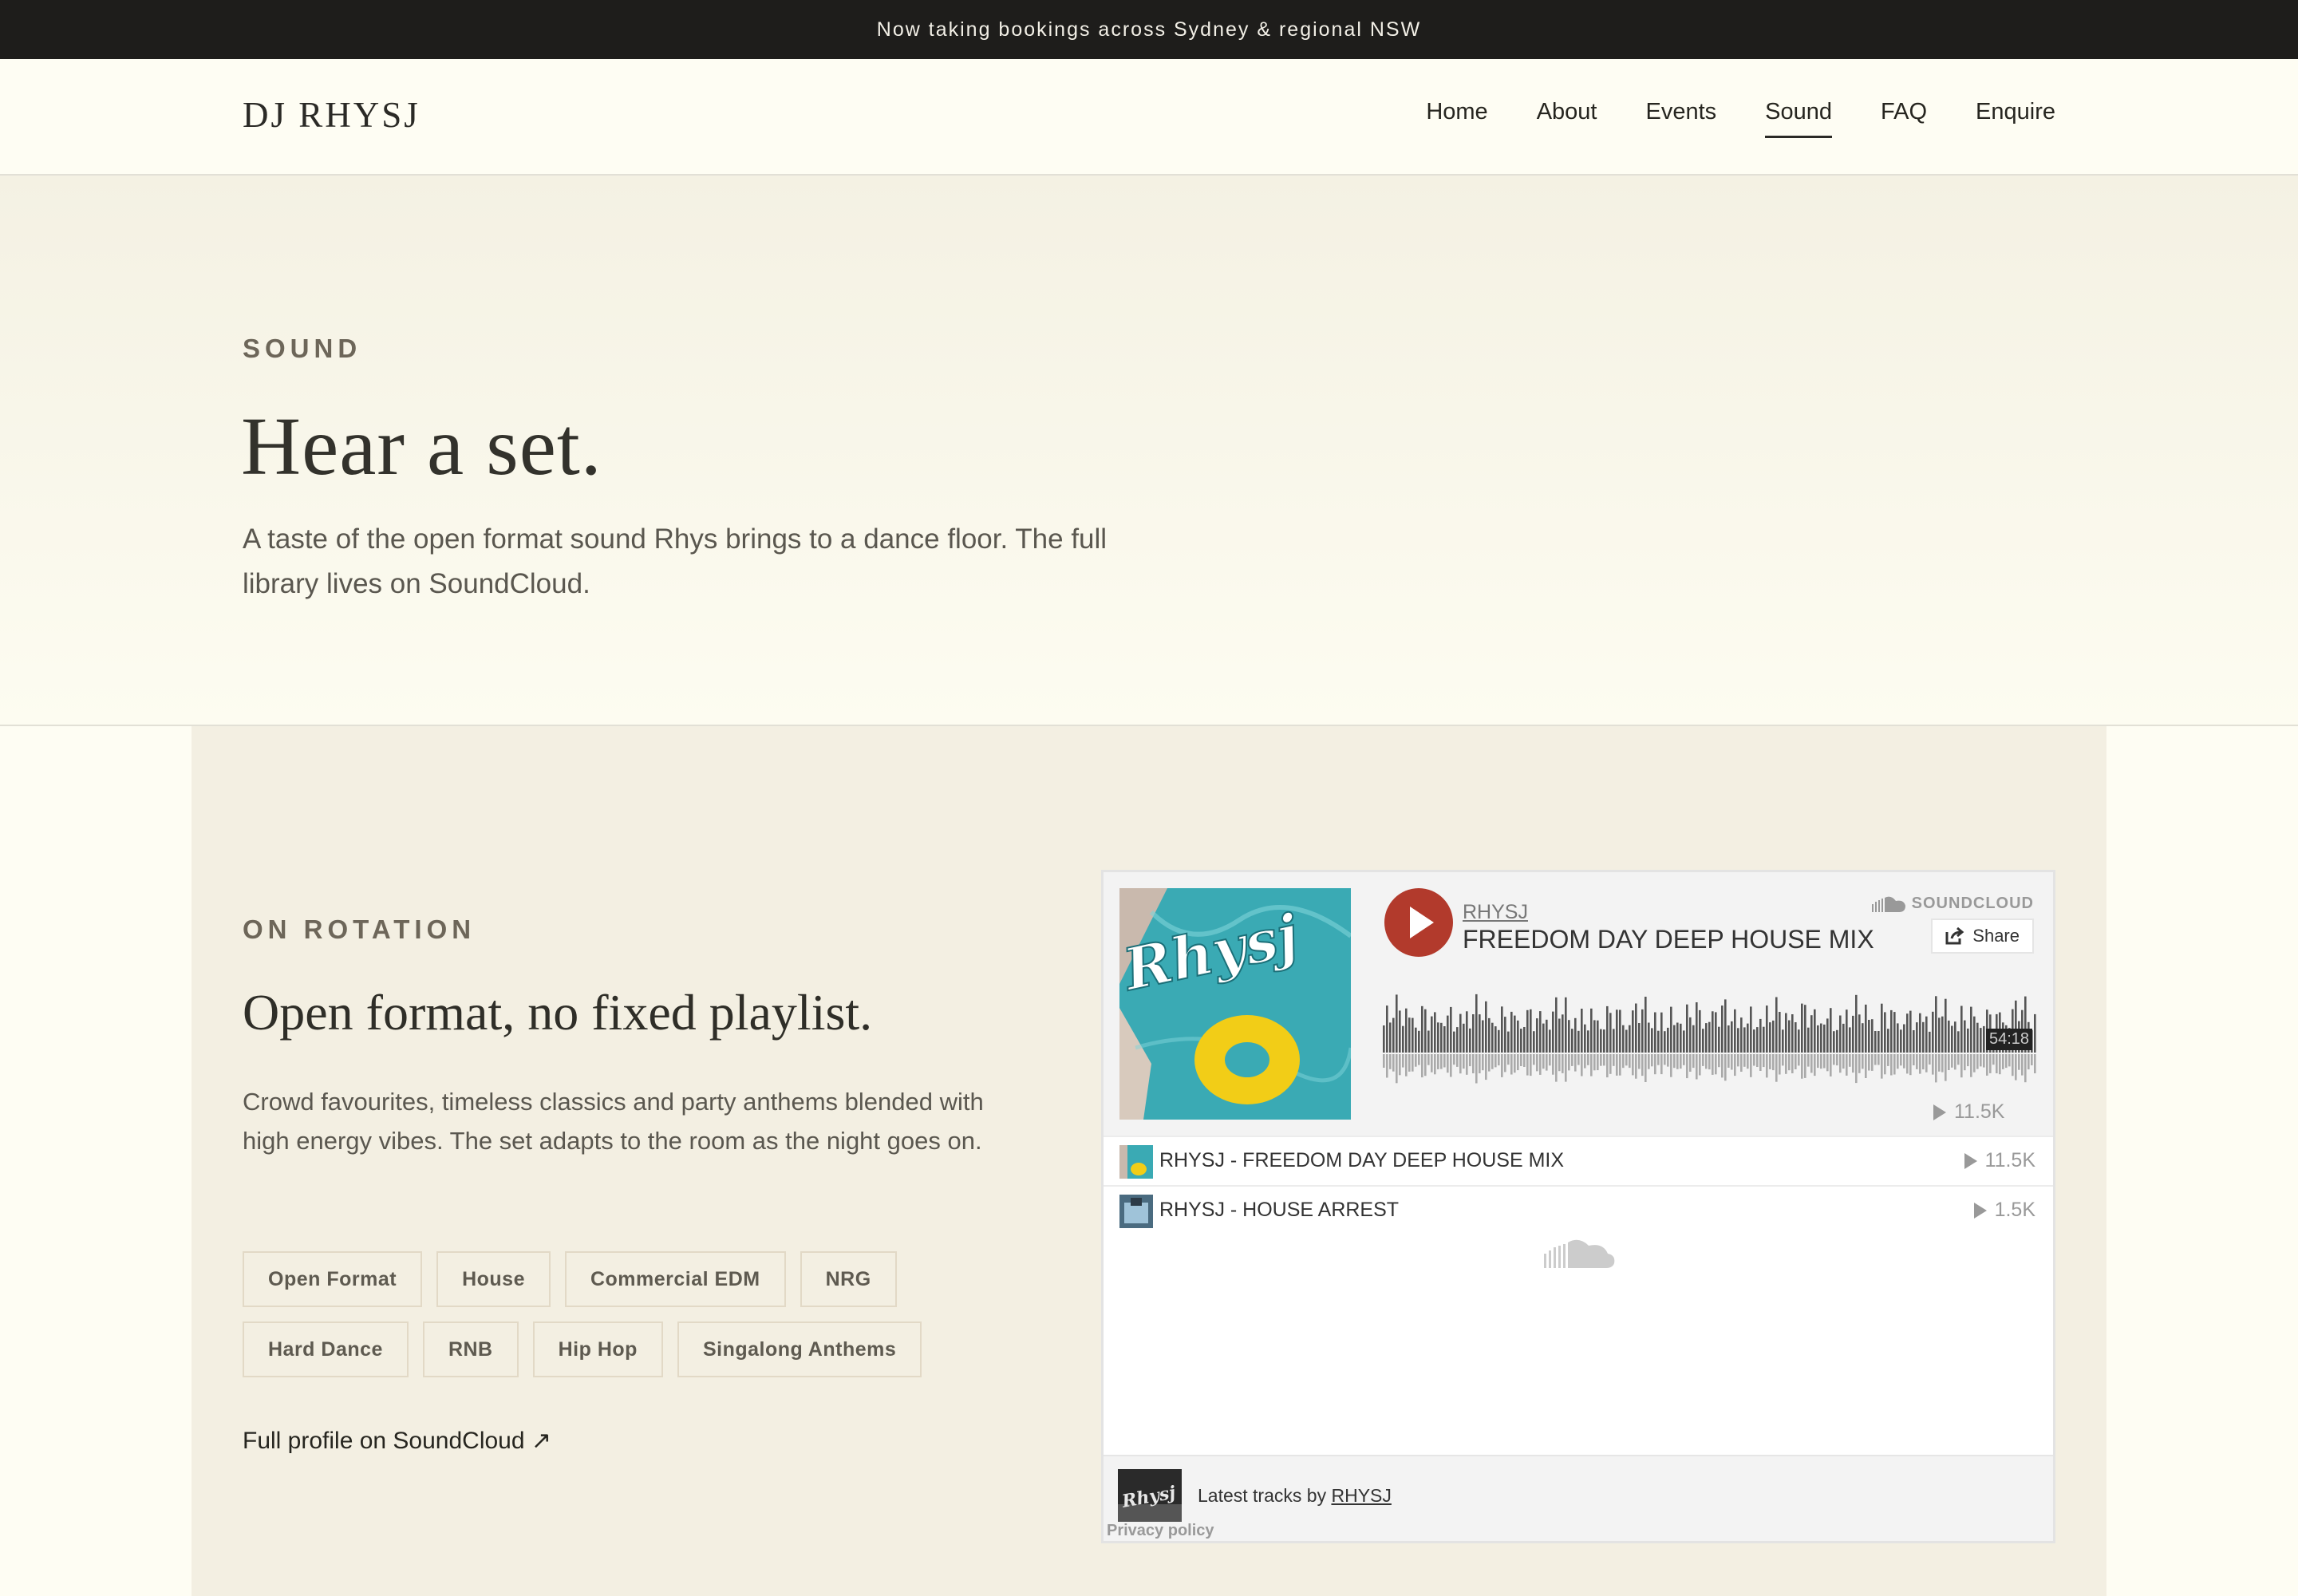 The image size is (2298, 1596). What do you see at coordinates (326, 1349) in the screenshot?
I see `genre-tag: Hard Dance` at bounding box center [326, 1349].